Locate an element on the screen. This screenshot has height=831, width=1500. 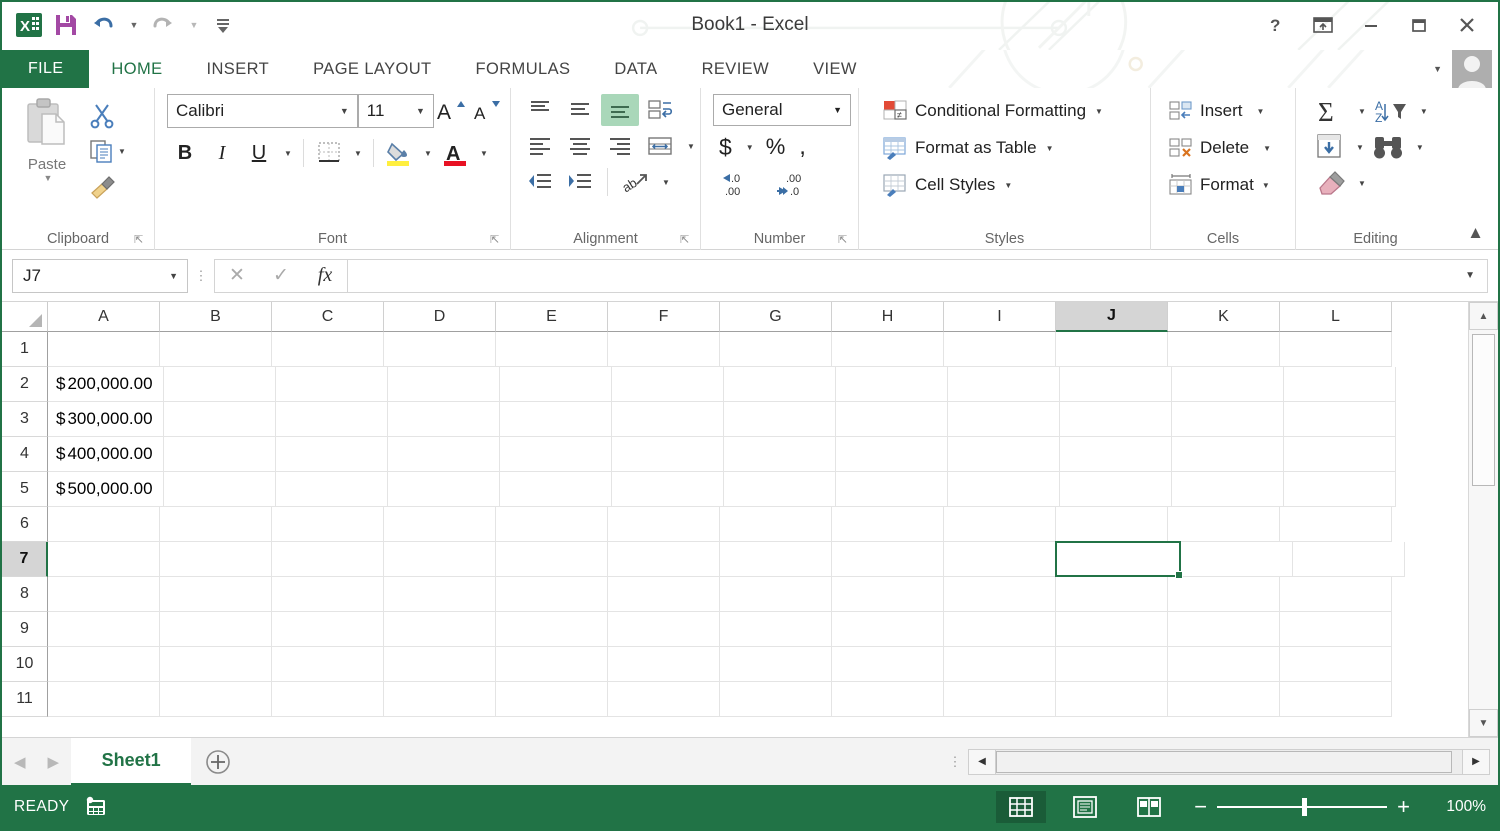
percent-format-button: % is located at coordinates (776, 147).